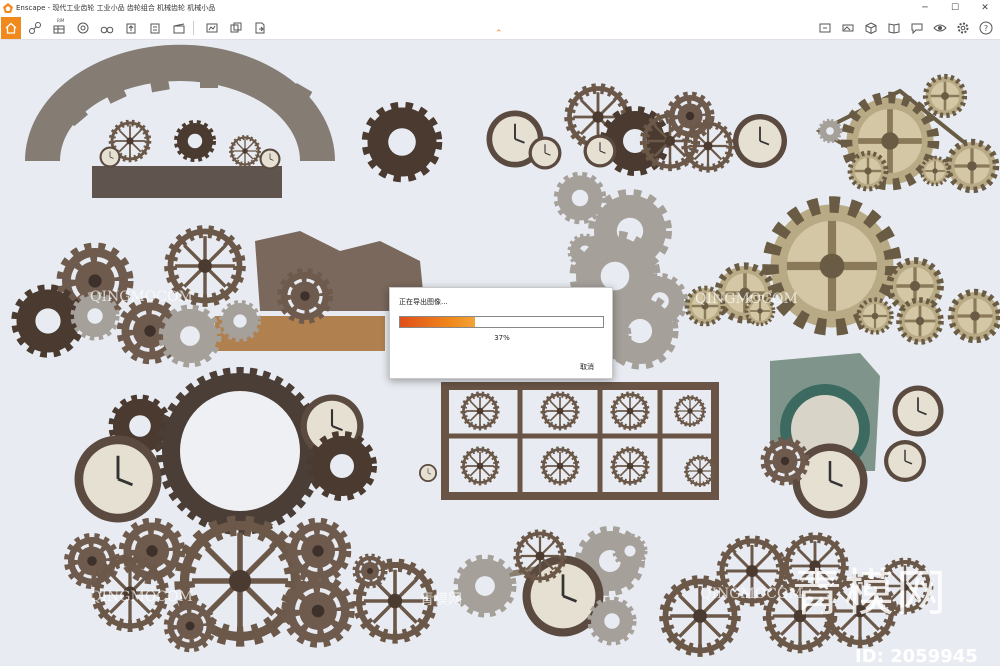 The width and height of the screenshot is (1000, 666). I want to click on upload-icon, so click(131, 28).